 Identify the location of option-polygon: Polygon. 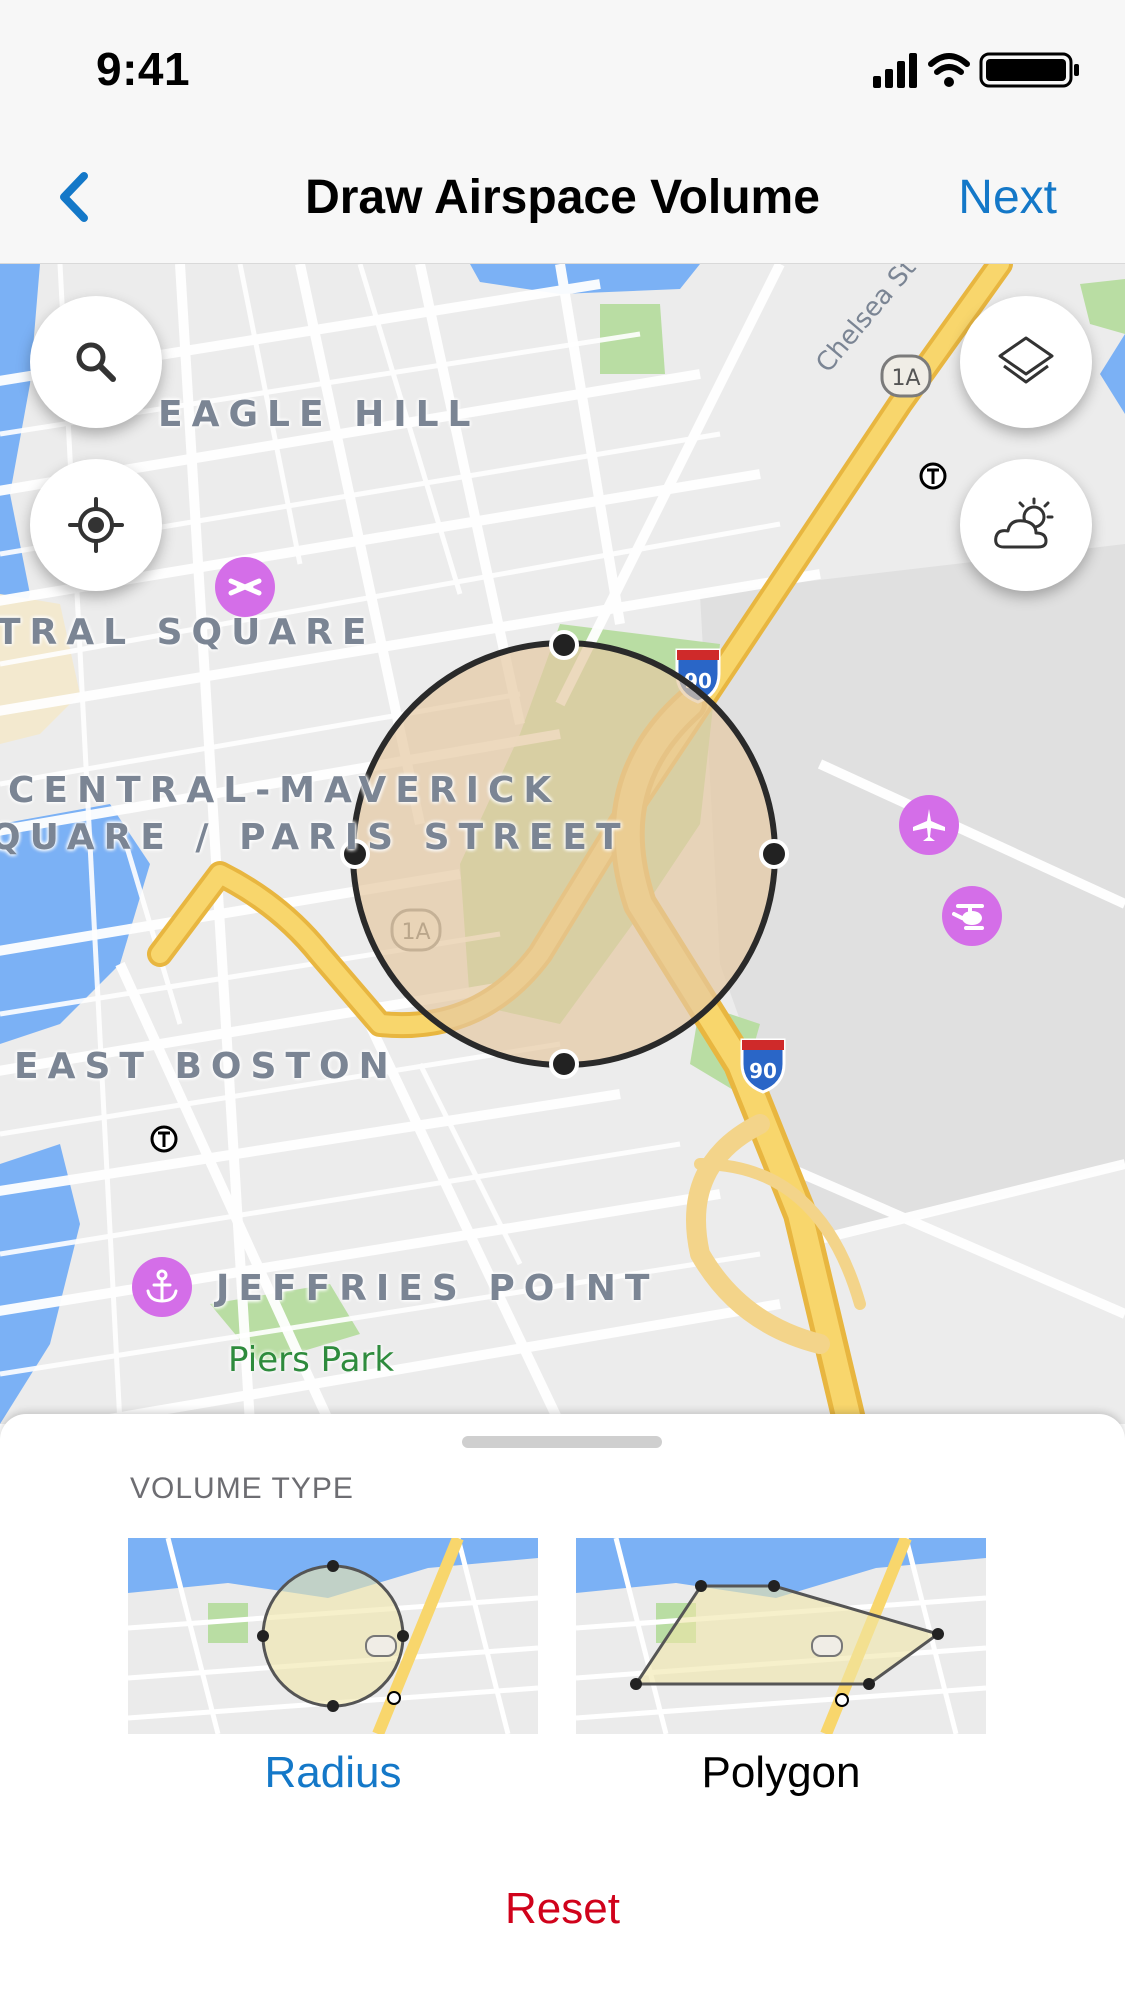
(781, 1668).